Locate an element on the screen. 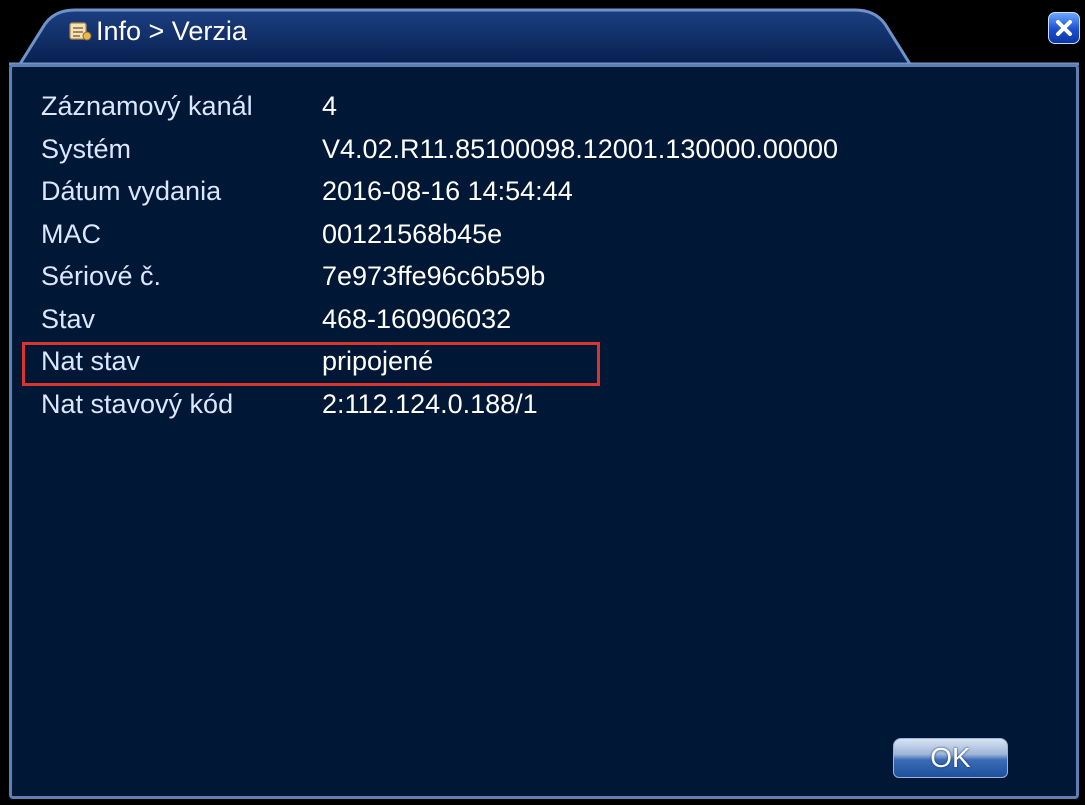  close-button is located at coordinates (1064, 28).